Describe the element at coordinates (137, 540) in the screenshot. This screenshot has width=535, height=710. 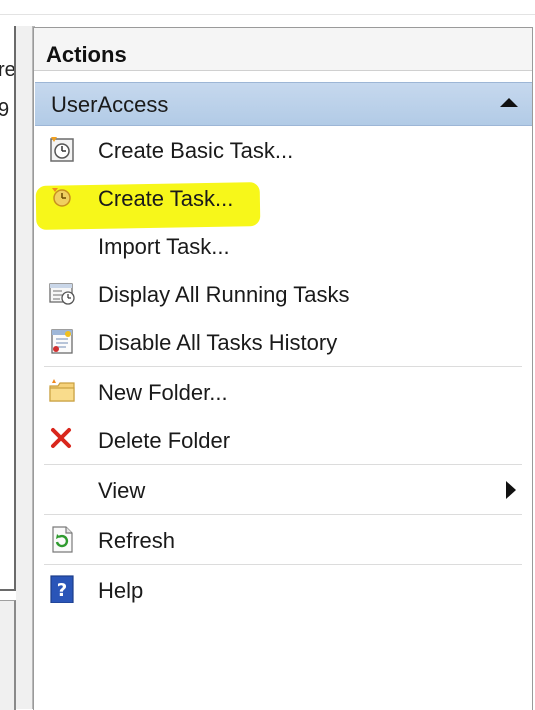
I see `refresh-label: Refresh` at that location.